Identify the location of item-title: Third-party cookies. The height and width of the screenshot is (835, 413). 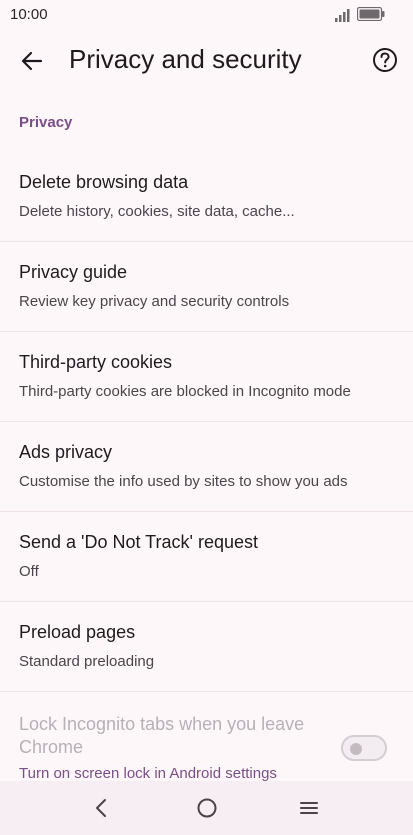
(96, 362).